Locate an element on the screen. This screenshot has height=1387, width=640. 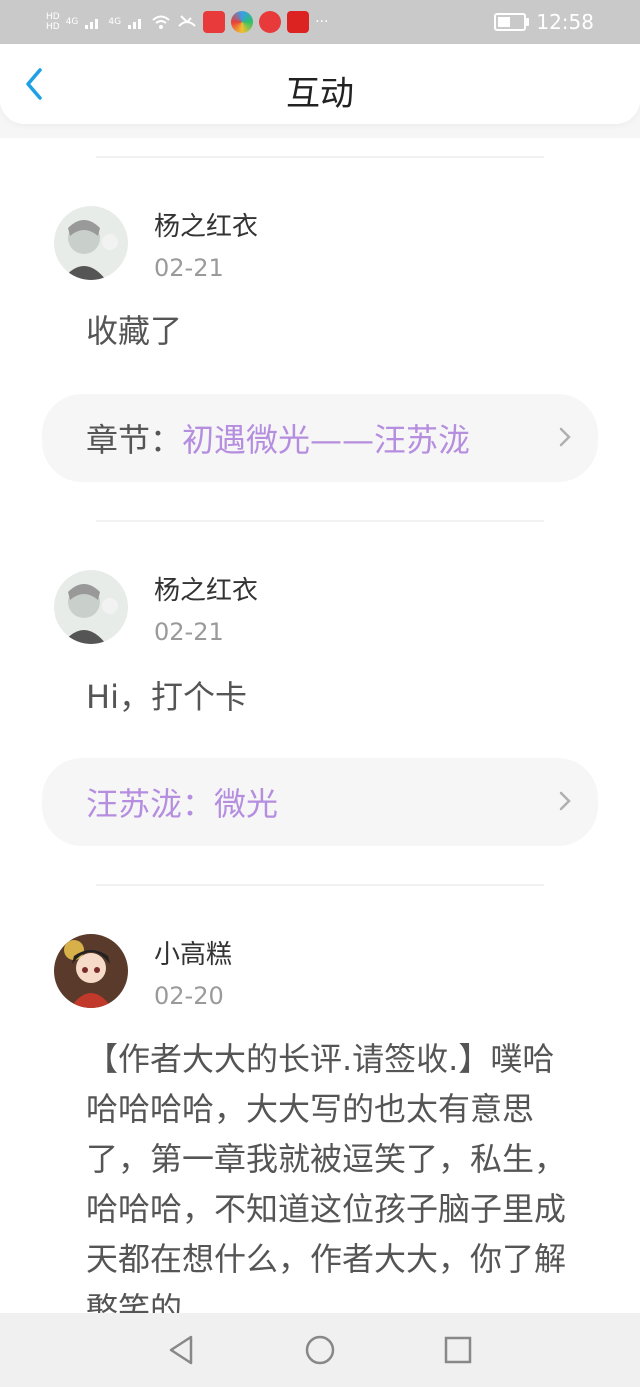
status-right: 12:58 is located at coordinates (567, 22).